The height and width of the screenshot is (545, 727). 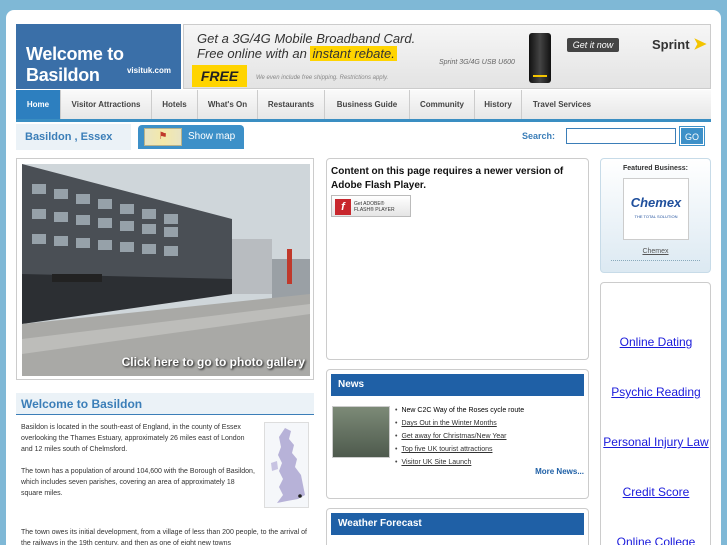 What do you see at coordinates (291, 104) in the screenshot?
I see `nav-restaurants: Restaurants` at bounding box center [291, 104].